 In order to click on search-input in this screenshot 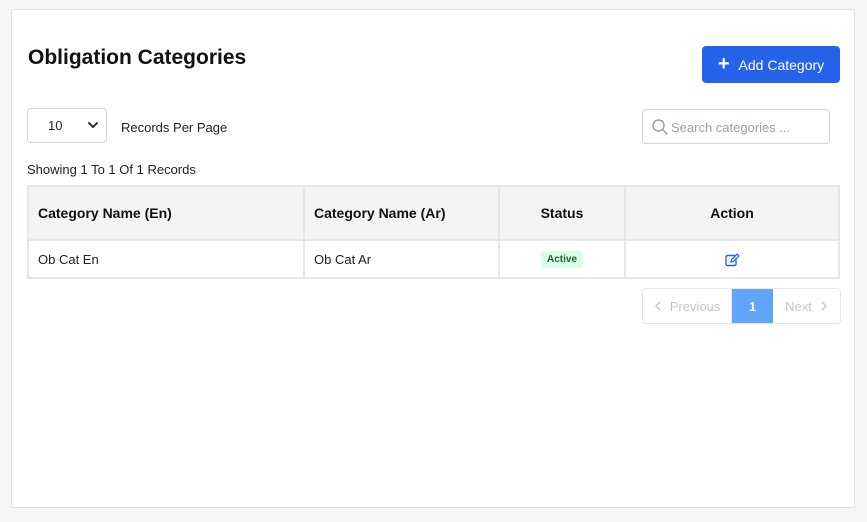, I will do `click(746, 127)`.